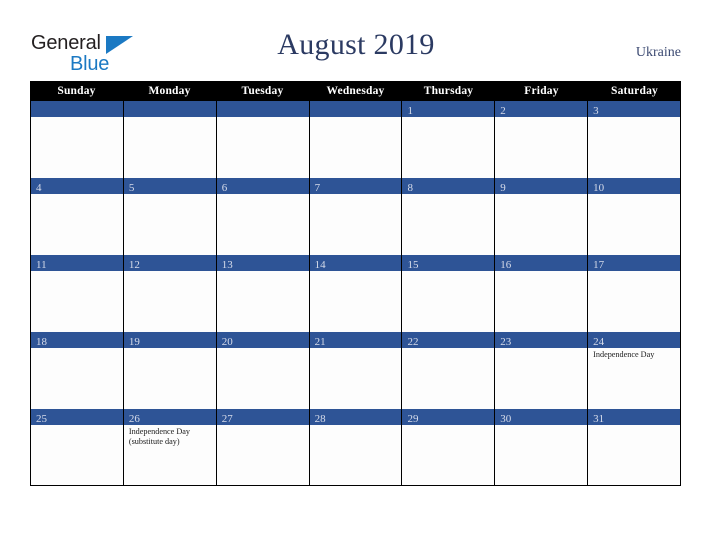  Describe the element at coordinates (599, 188) in the screenshot. I see `day-number: 10` at that location.